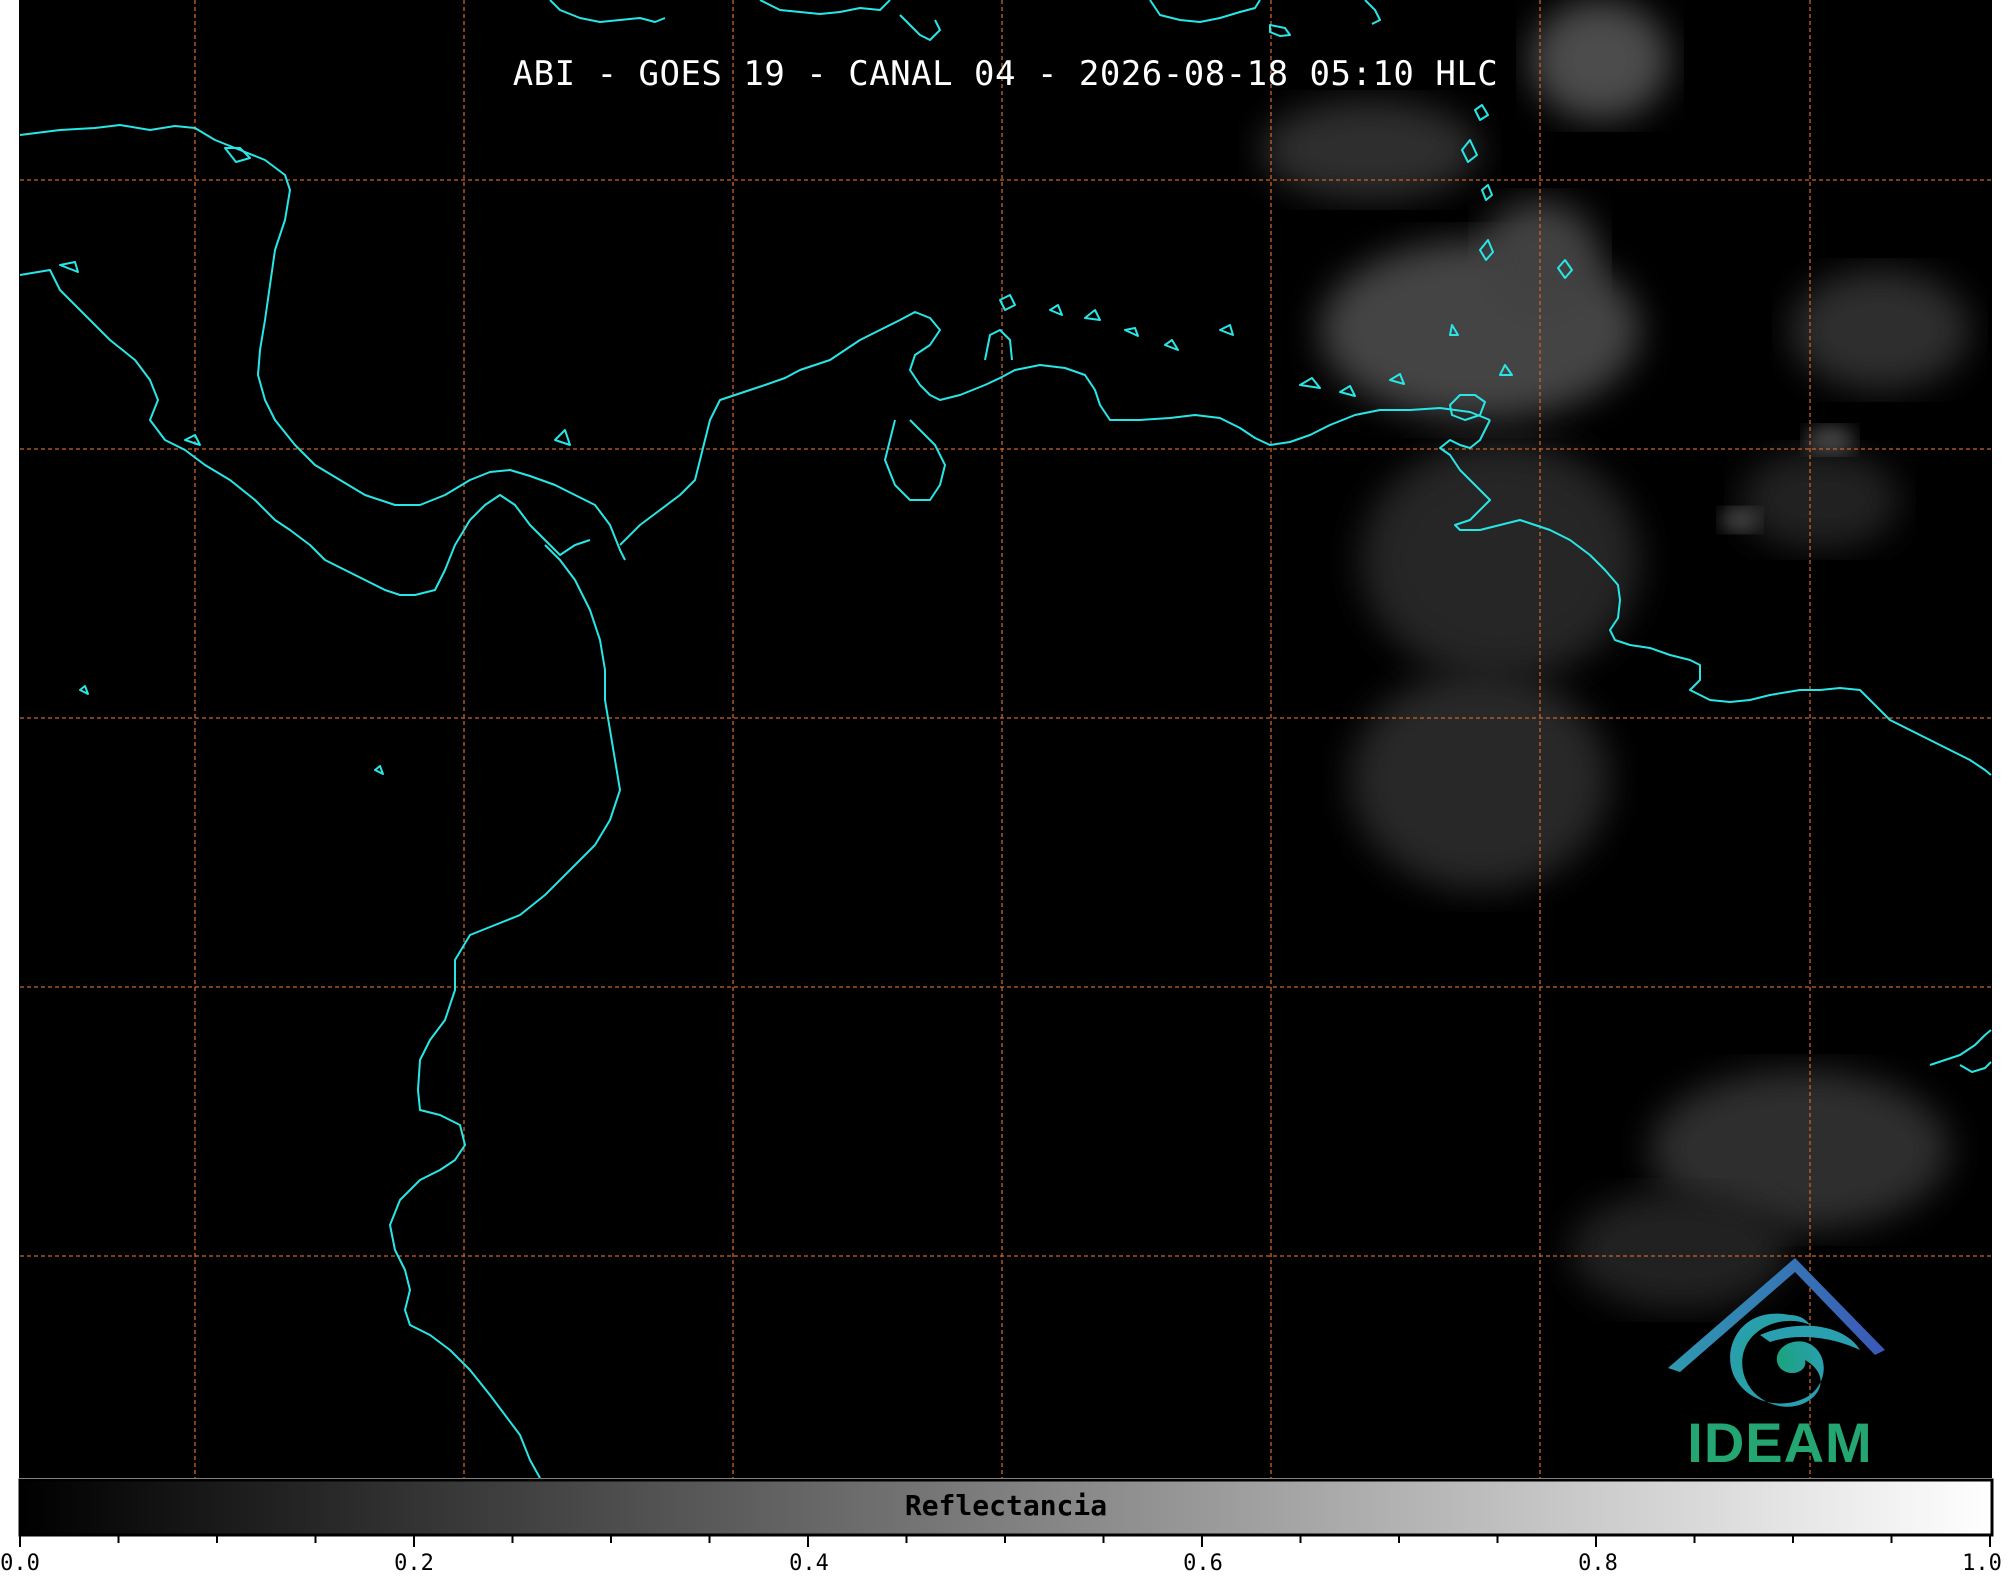 The height and width of the screenshot is (1577, 2011). Describe the element at coordinates (1982, 1563) in the screenshot. I see `colorbar-tick-label-5: 1.0` at that location.